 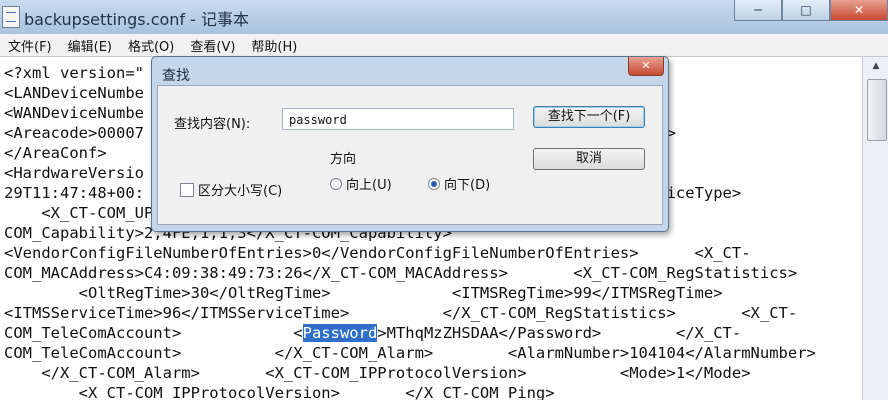 What do you see at coordinates (151, 45) in the screenshot?
I see `menu-format: 格式(O)` at bounding box center [151, 45].